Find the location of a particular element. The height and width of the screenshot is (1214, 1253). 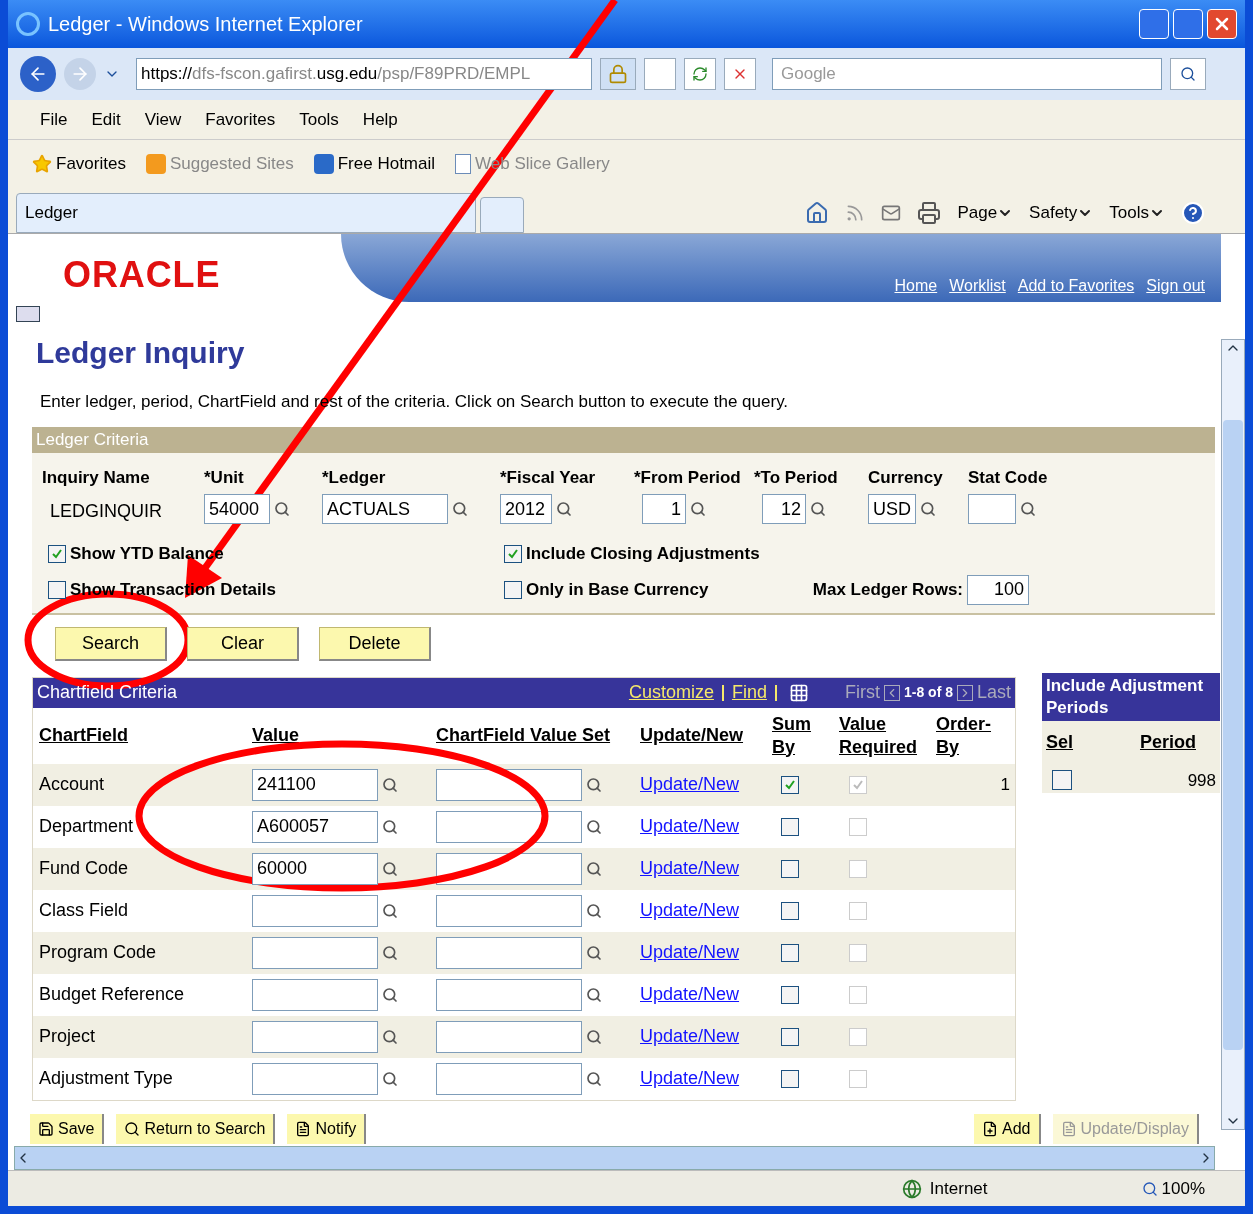

toolbar-button: Notify is located at coordinates (327, 1129).